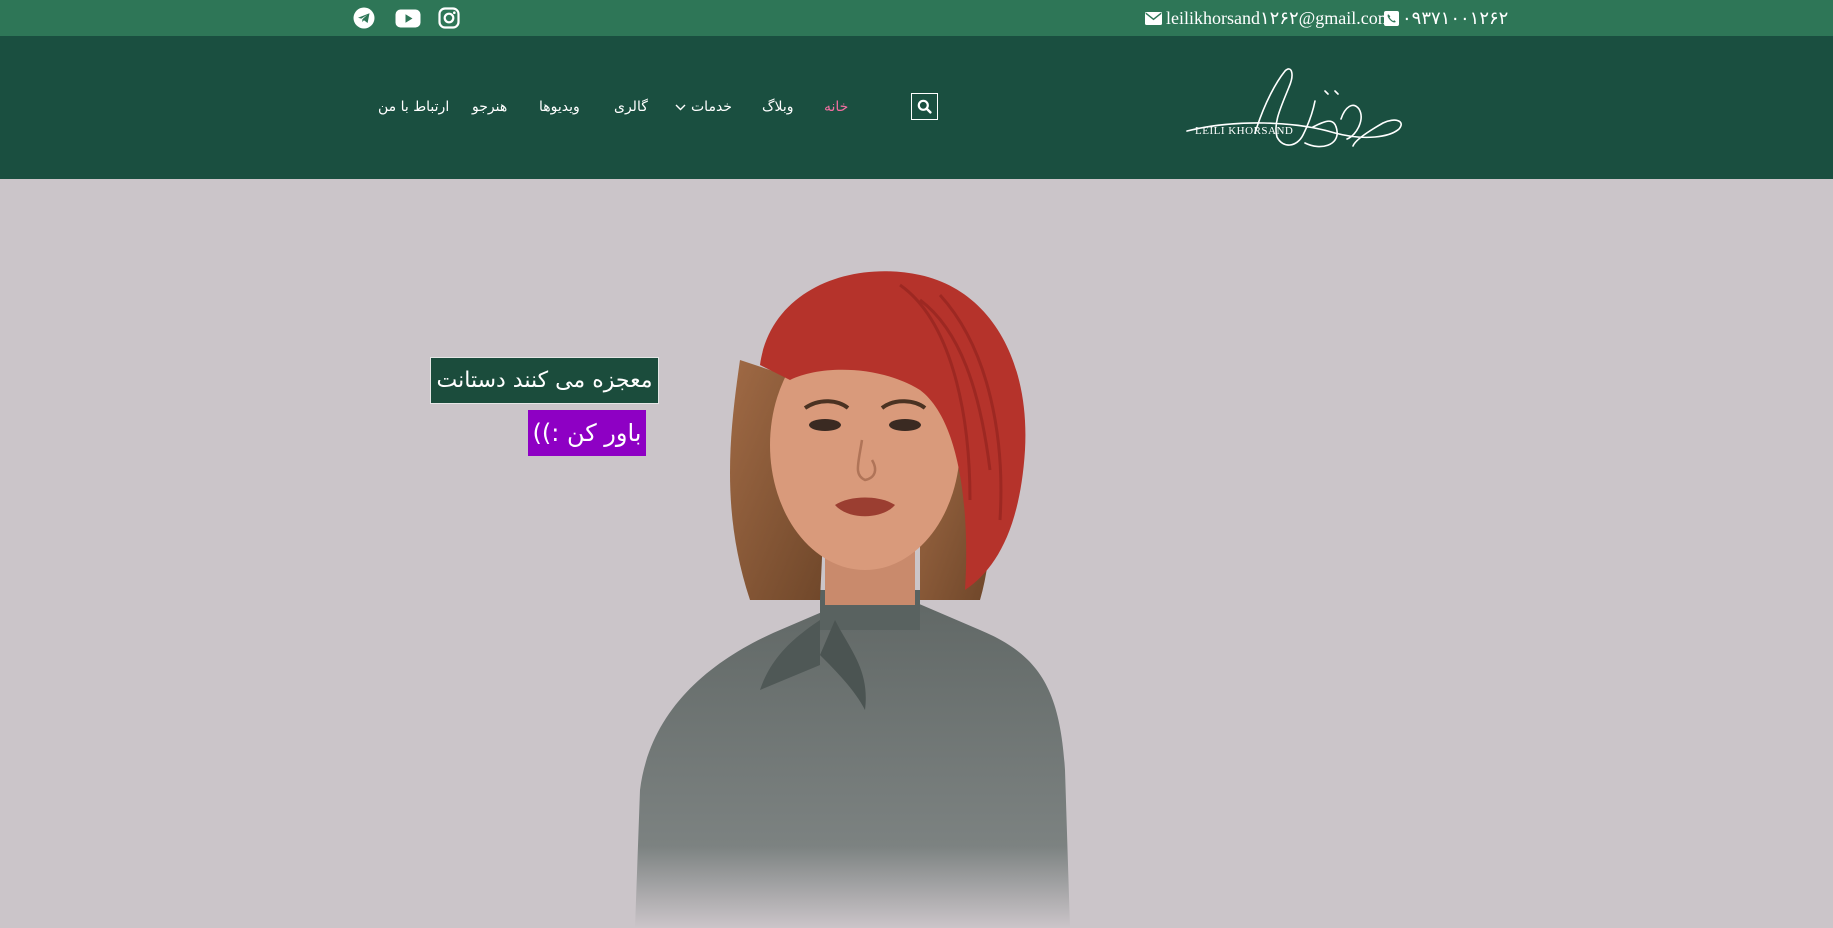 This screenshot has height=928, width=1833. What do you see at coordinates (1295, 108) in the screenshot?
I see `logo-signature` at bounding box center [1295, 108].